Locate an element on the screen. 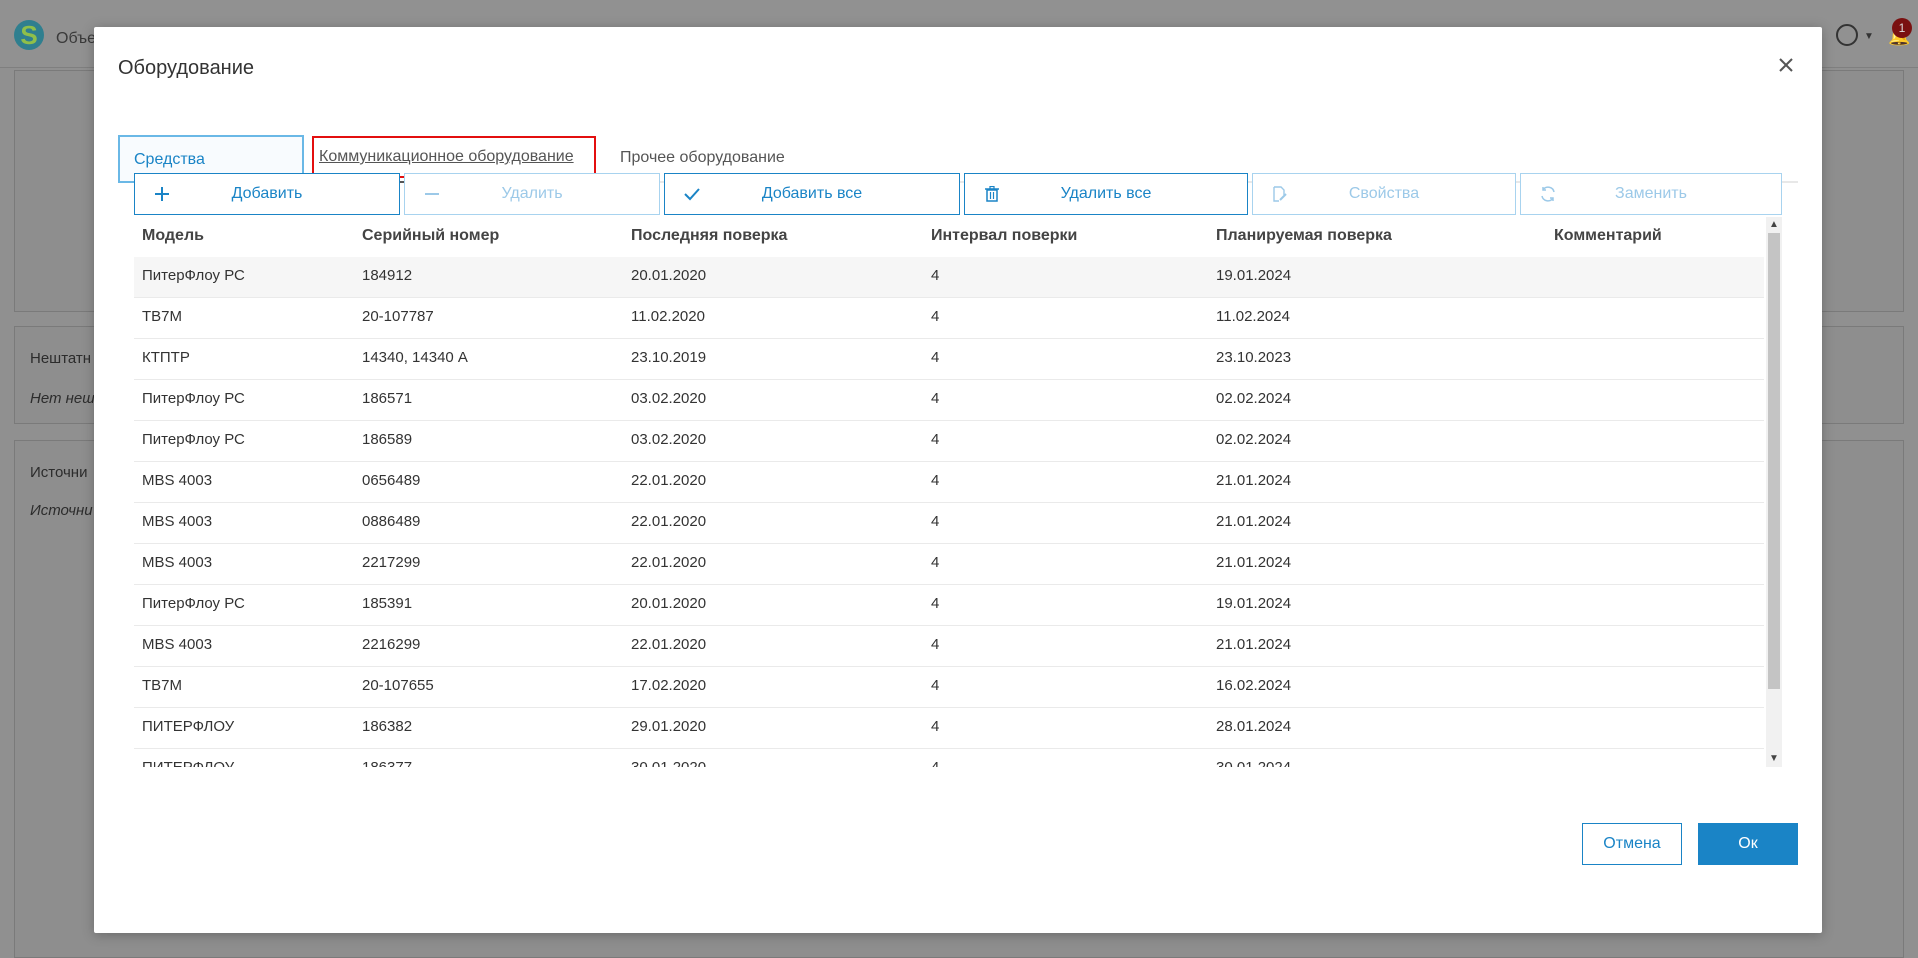  table-cell: 23.10.2019 is located at coordinates (669, 357).